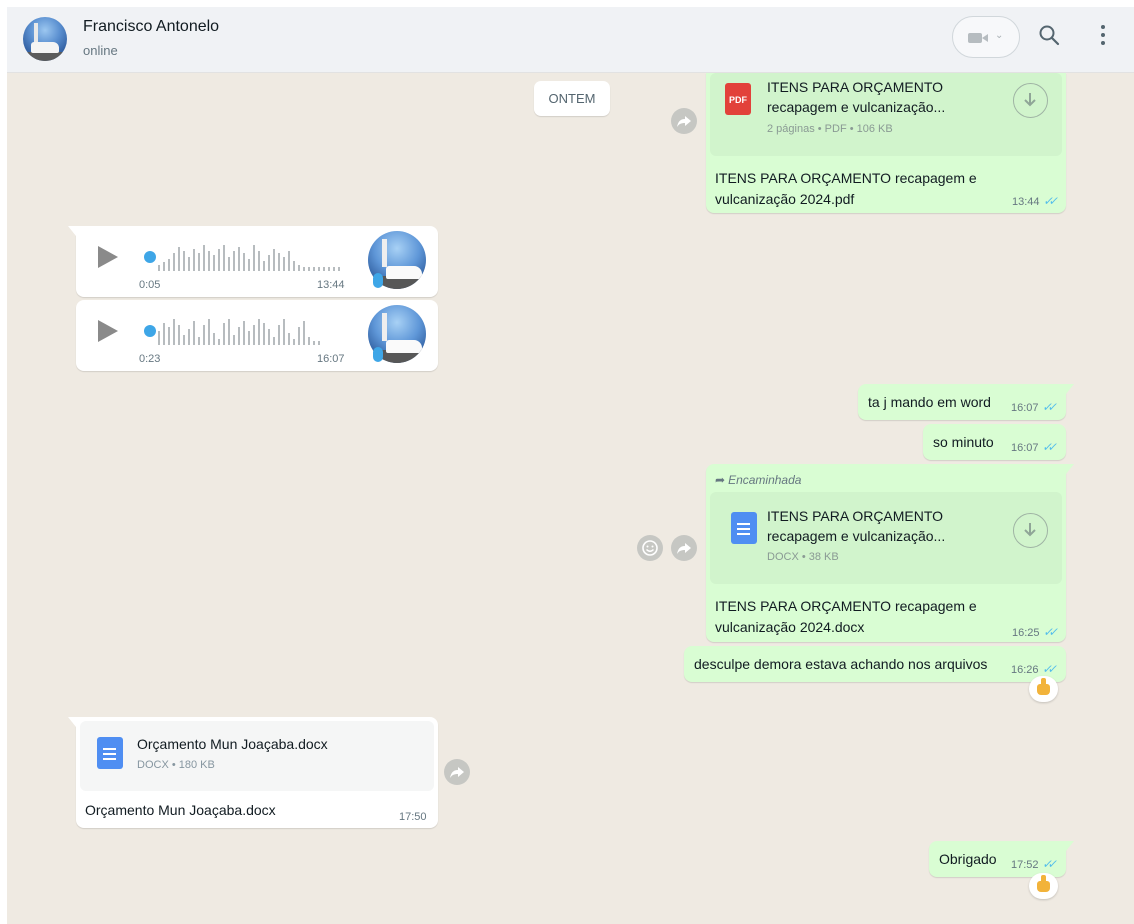  What do you see at coordinates (1026, 633) in the screenshot?
I see `message-time: 16:25` at bounding box center [1026, 633].